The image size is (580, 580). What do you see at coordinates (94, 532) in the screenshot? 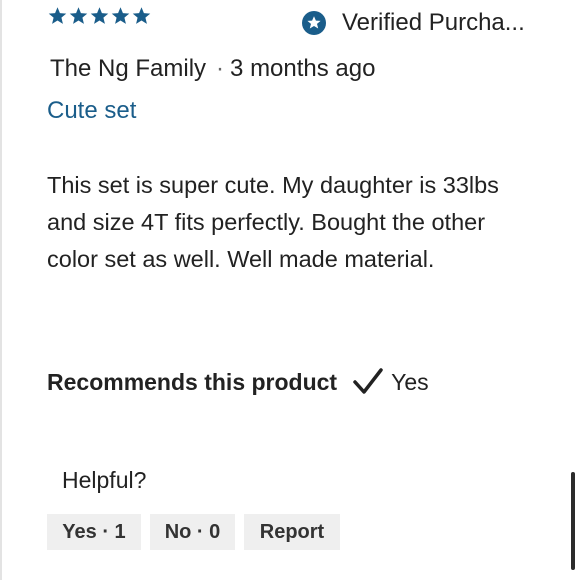
I see `helpful-yes-button: Yes · 1` at bounding box center [94, 532].